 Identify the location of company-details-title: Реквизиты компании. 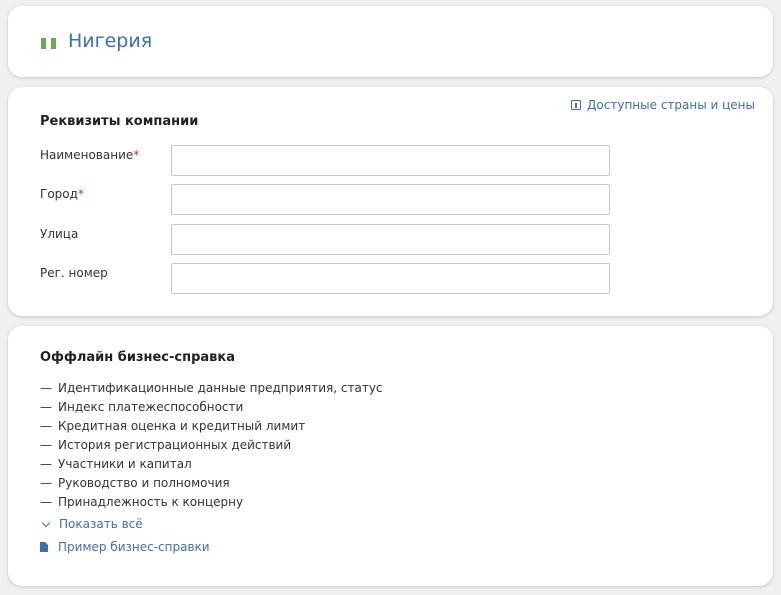
(119, 121).